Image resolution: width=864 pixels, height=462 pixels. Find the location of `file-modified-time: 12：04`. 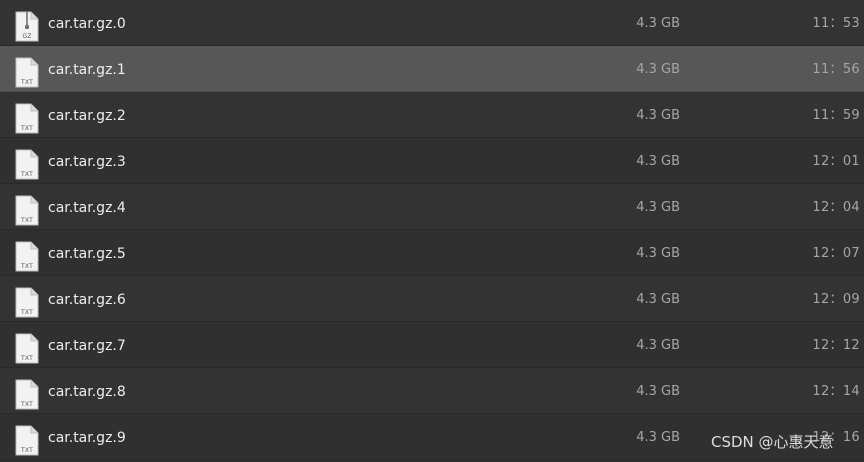

file-modified-time: 12：04 is located at coordinates (836, 207).